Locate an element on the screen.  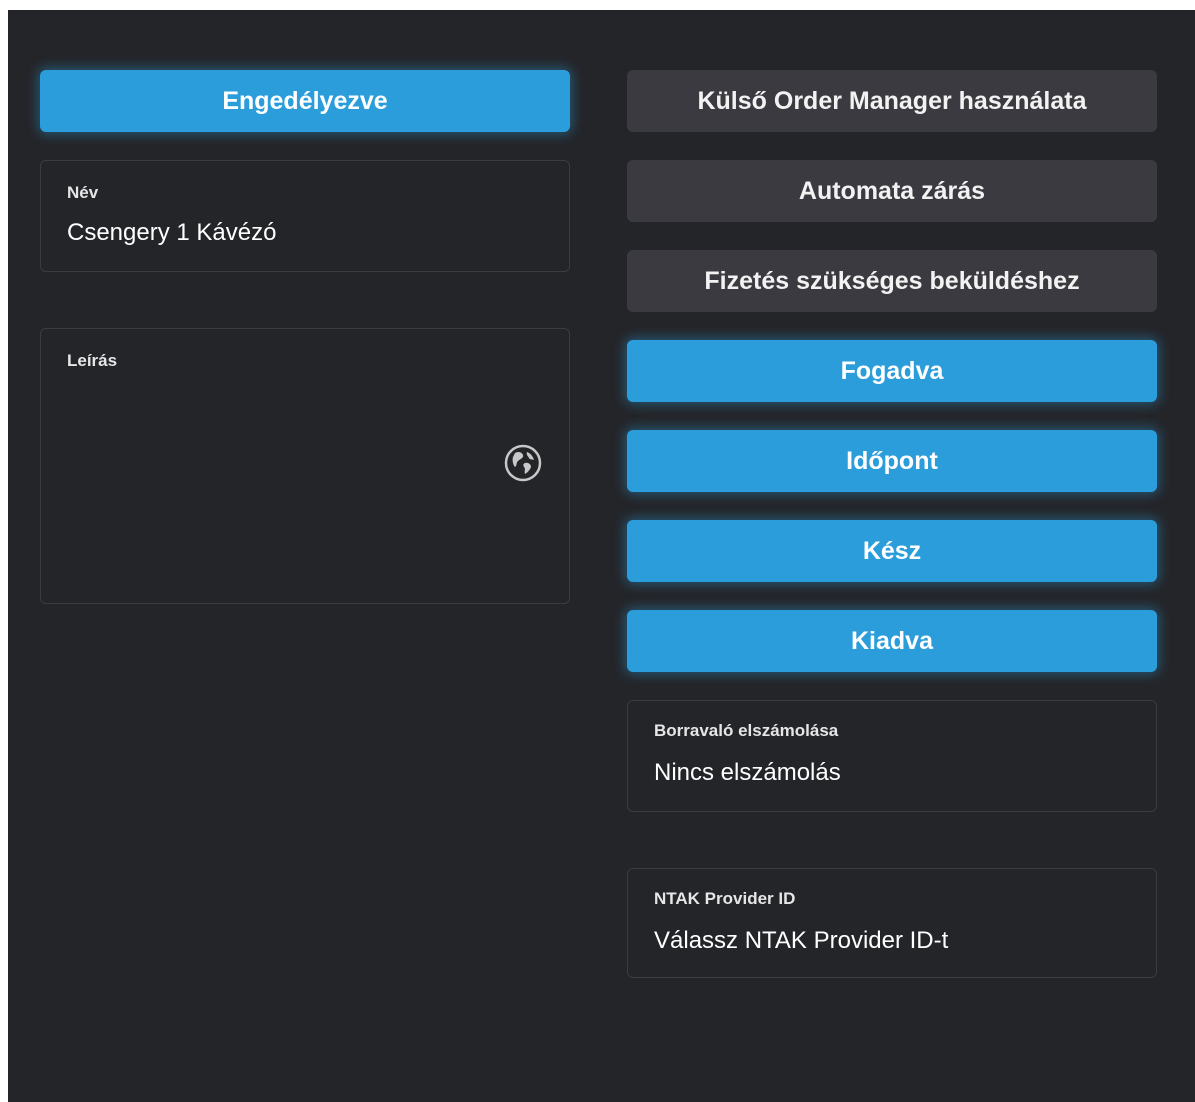
payment-required-toggle: Fizetés szükséges beküldéshez is located at coordinates (892, 281).